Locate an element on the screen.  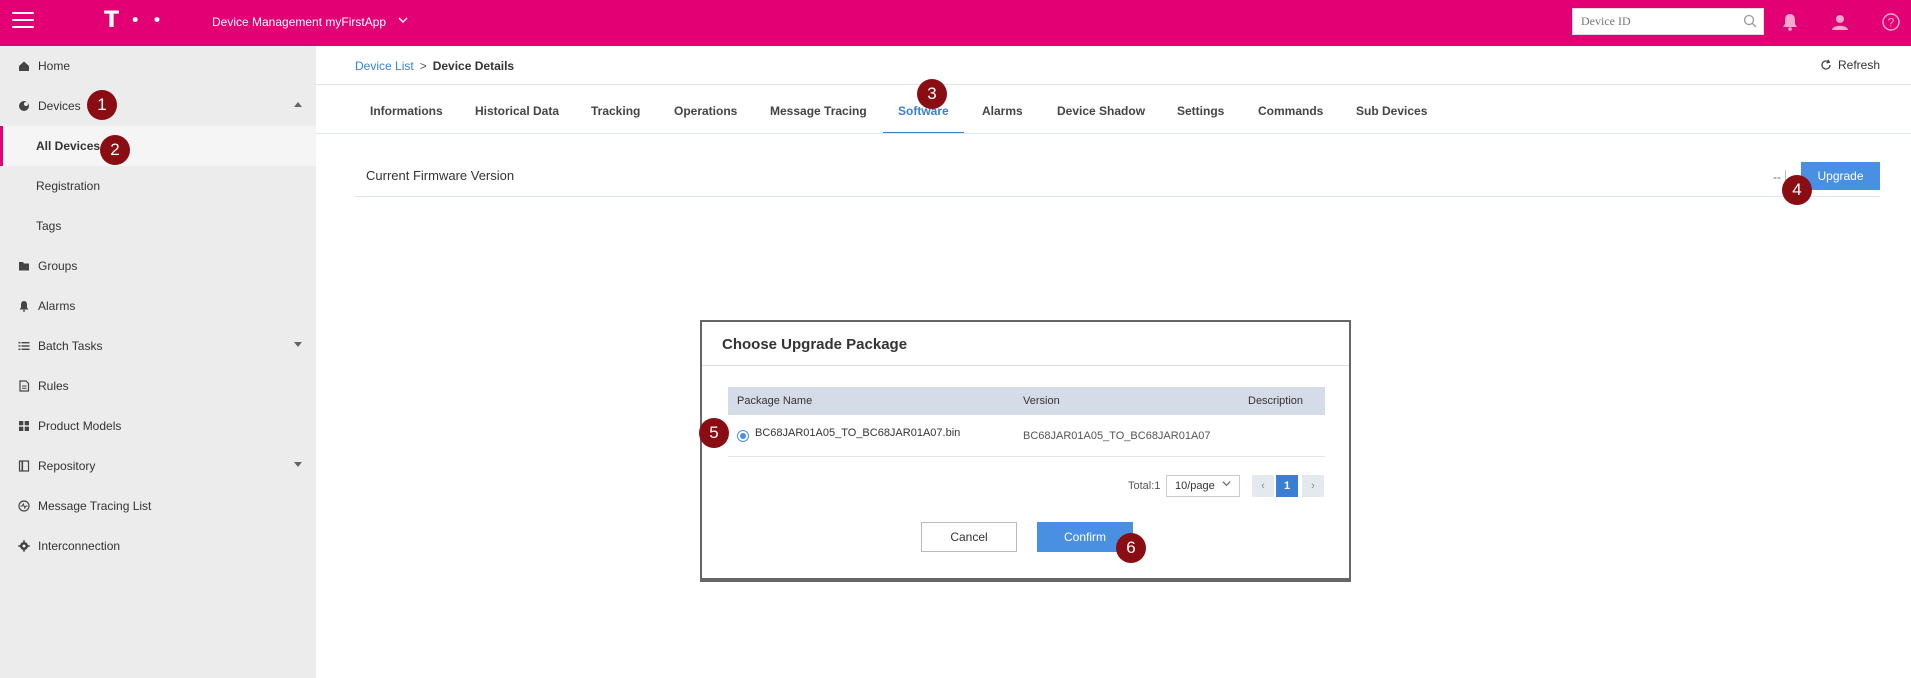
sidebar-item-groups: Groups is located at coordinates (158, 266).